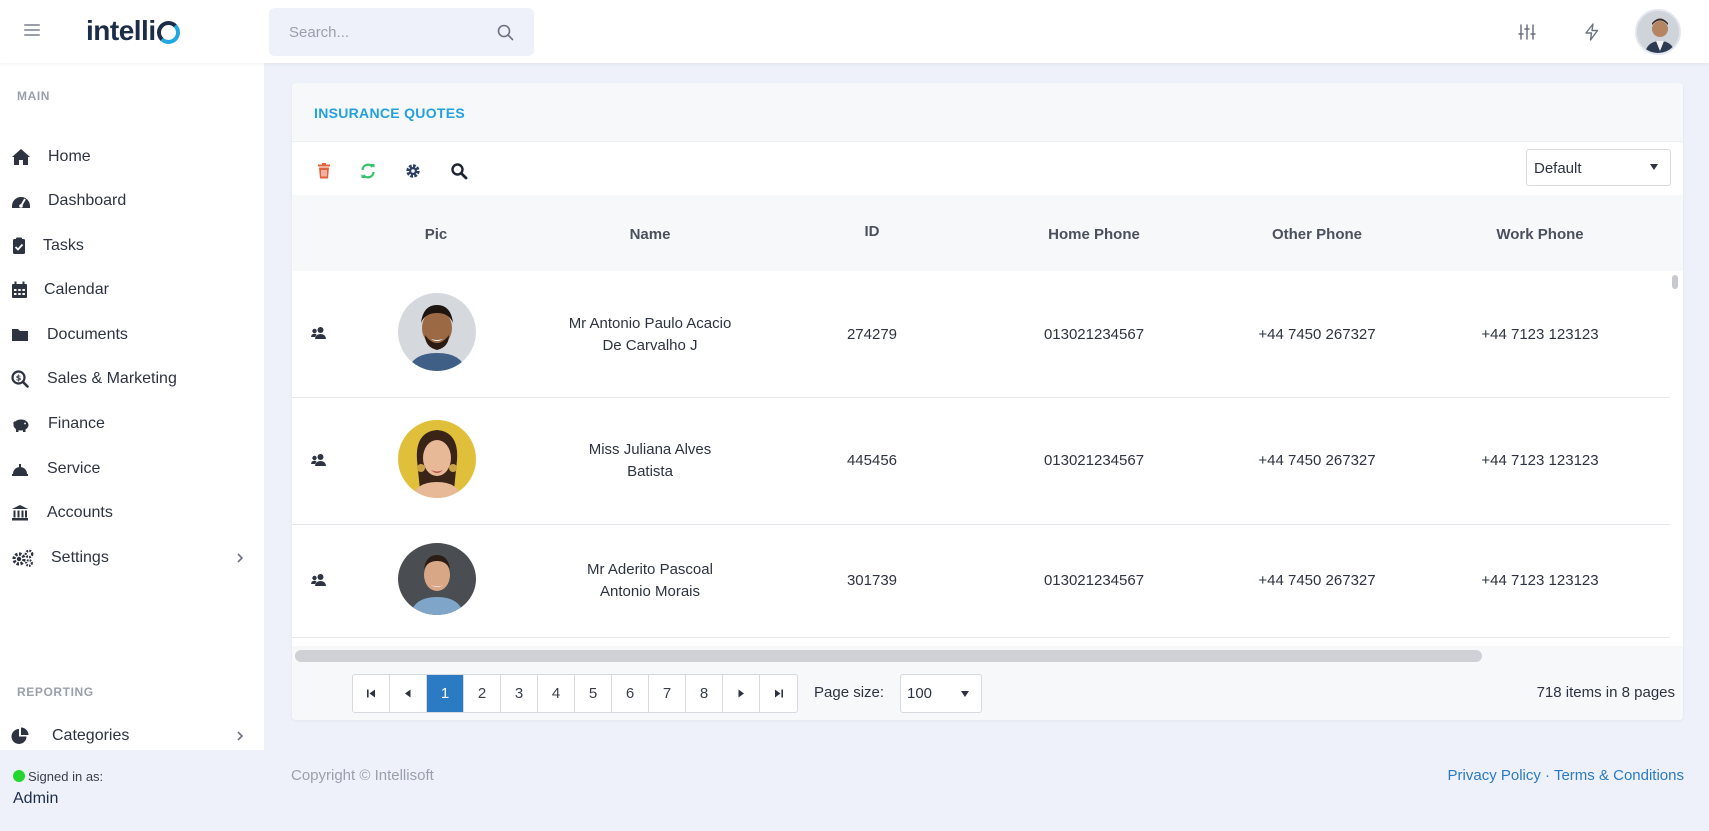  What do you see at coordinates (436, 234) in the screenshot?
I see `column-header-pic: Pic` at bounding box center [436, 234].